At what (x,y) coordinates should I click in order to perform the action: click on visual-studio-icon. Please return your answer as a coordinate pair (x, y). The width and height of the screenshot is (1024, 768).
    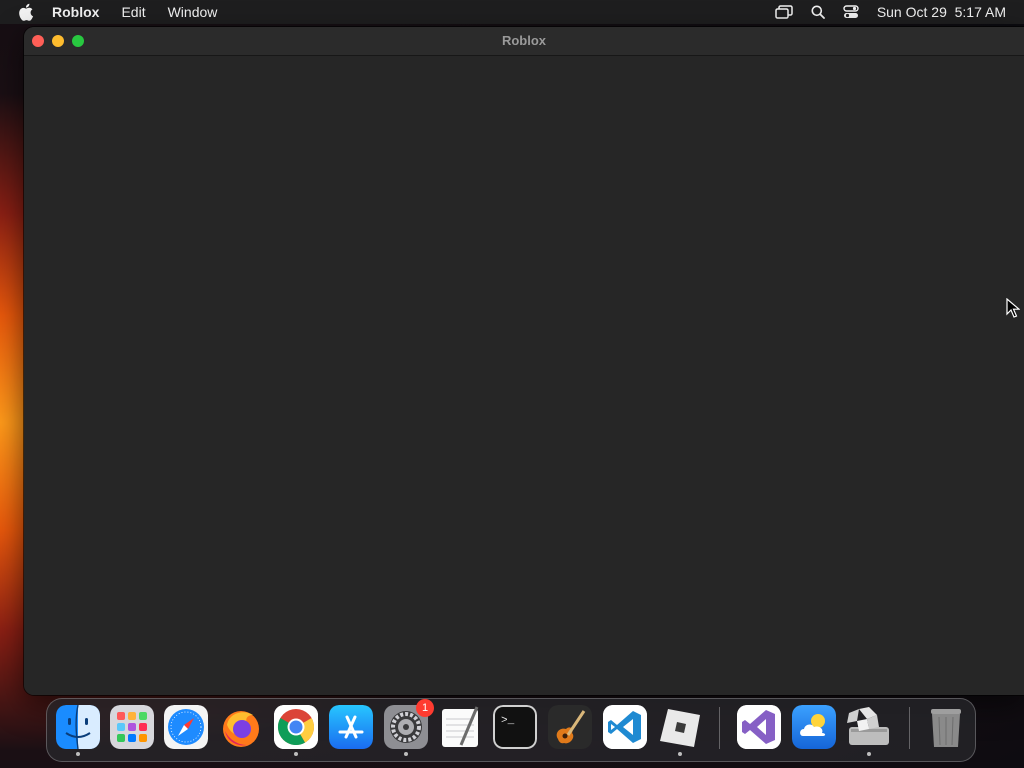
    Looking at the image, I should click on (759, 727).